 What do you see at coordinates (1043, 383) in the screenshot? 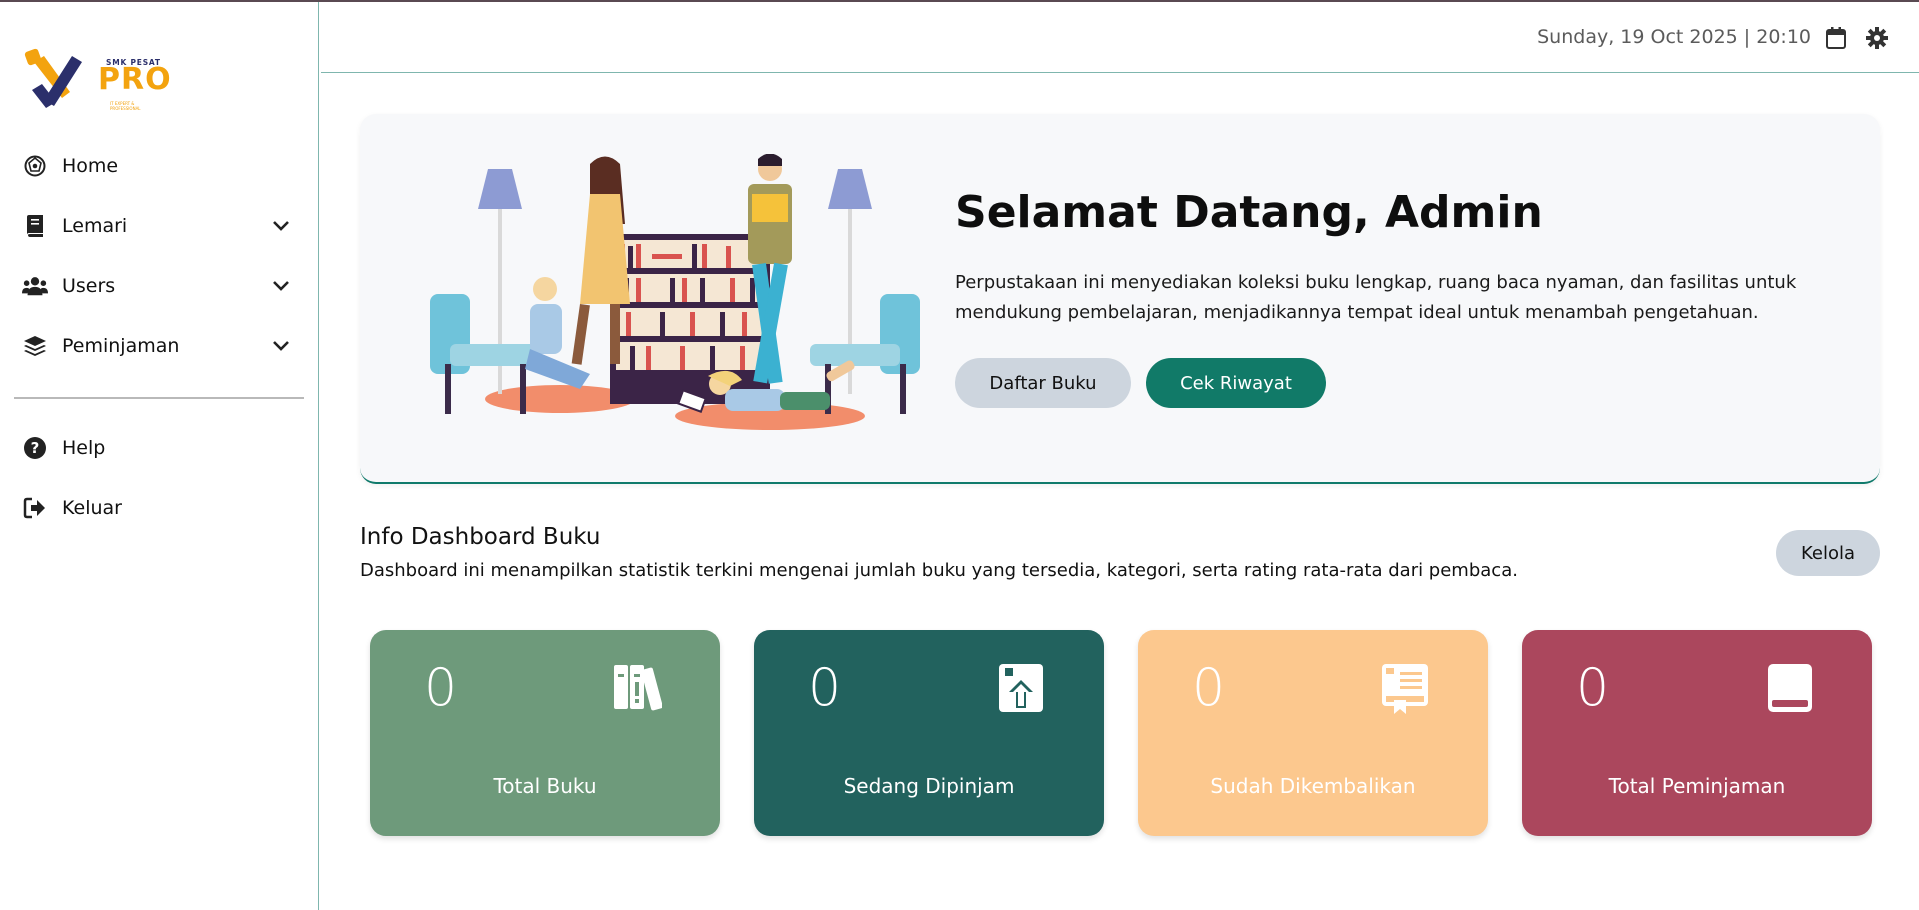
I see `daftar-buku-button: Daftar Buku` at bounding box center [1043, 383].